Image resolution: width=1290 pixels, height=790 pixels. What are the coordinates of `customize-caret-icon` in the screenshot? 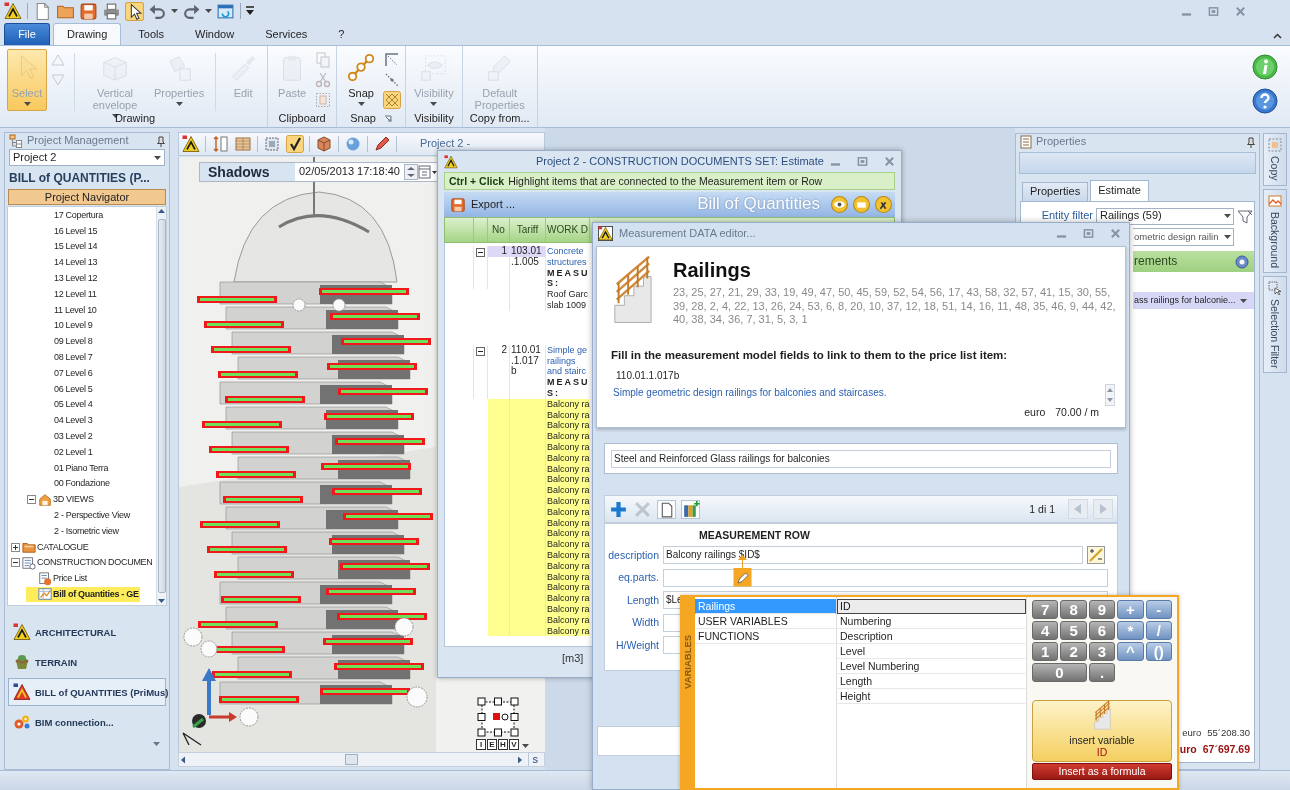 It's located at (250, 11).